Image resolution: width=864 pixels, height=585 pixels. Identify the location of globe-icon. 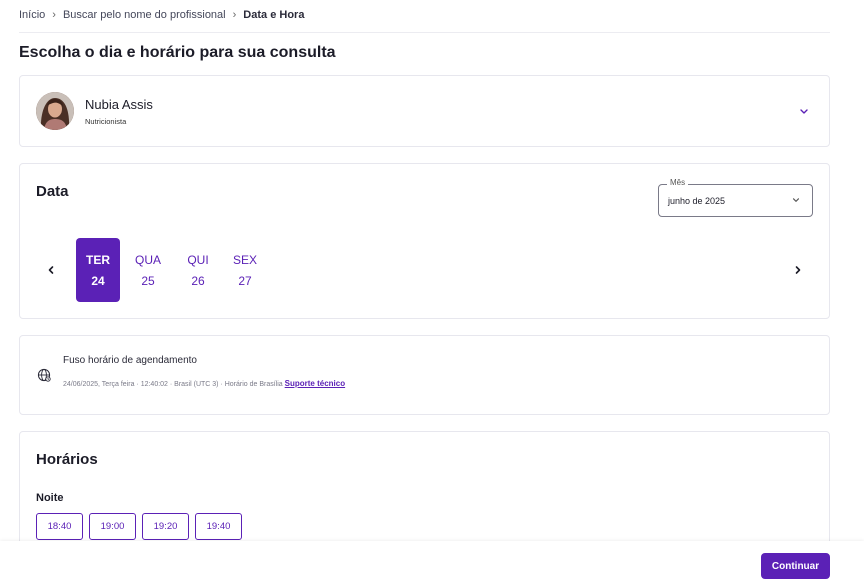
(44, 375).